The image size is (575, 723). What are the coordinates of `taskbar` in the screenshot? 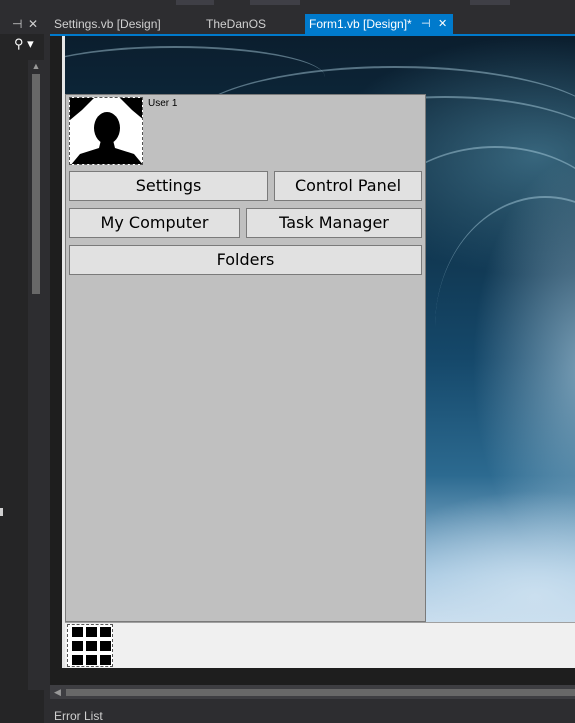 It's located at (320, 645).